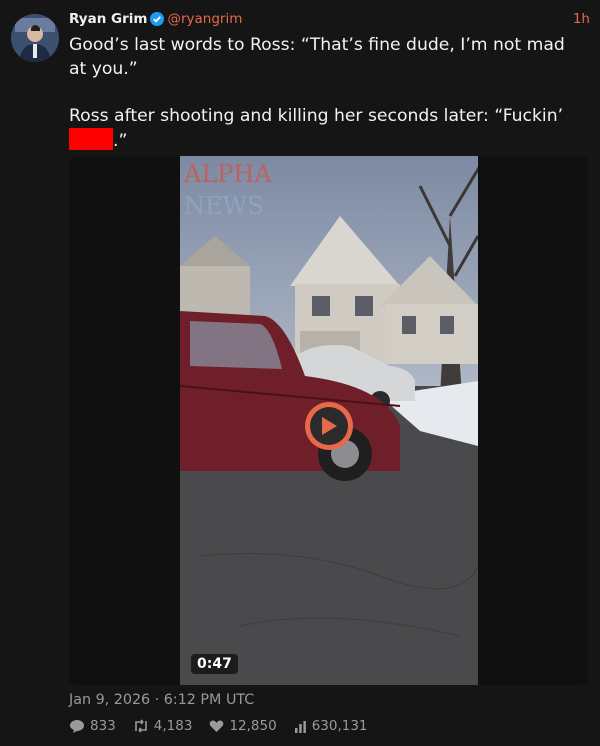  Describe the element at coordinates (329, 22) in the screenshot. I see `tweet-header: Ryan Grim @ryangrim 1h` at that location.